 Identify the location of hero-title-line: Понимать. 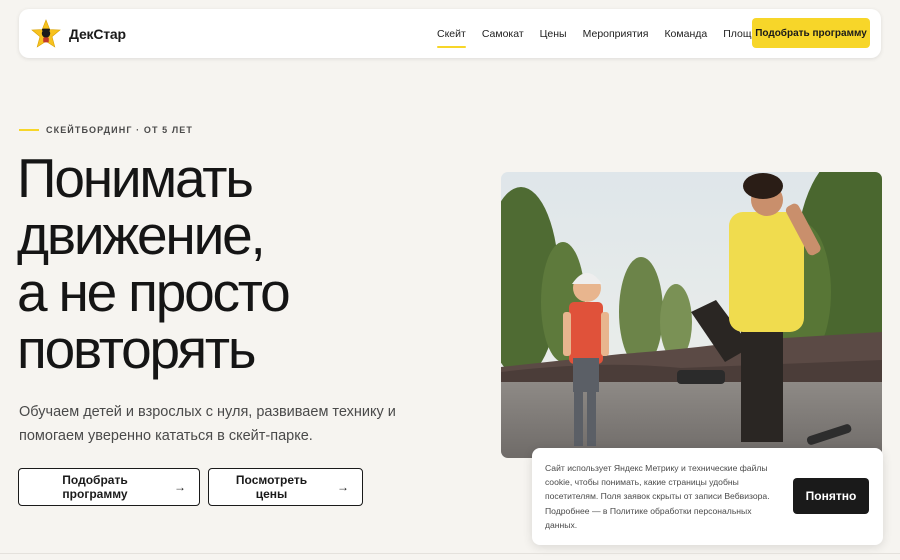
(135, 178).